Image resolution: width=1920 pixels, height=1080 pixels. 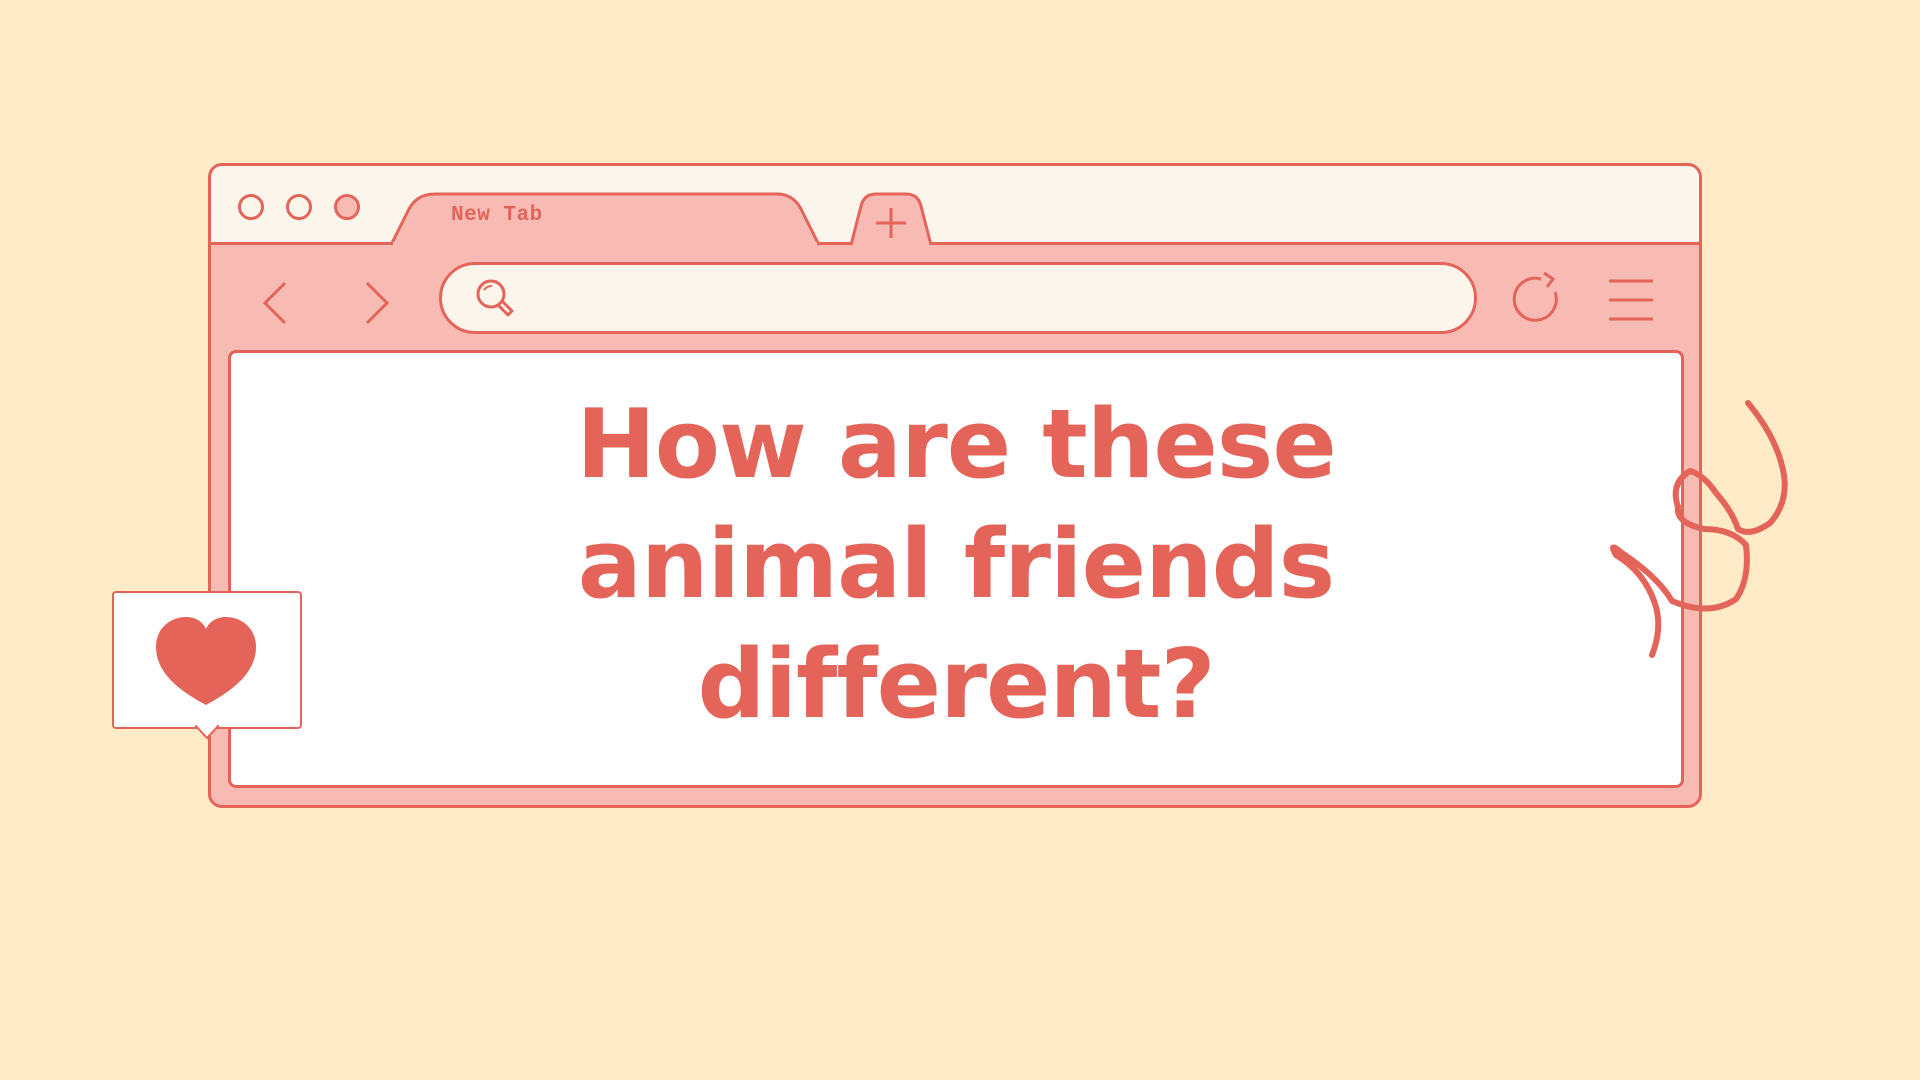 I want to click on reload-button, so click(x=1539, y=300).